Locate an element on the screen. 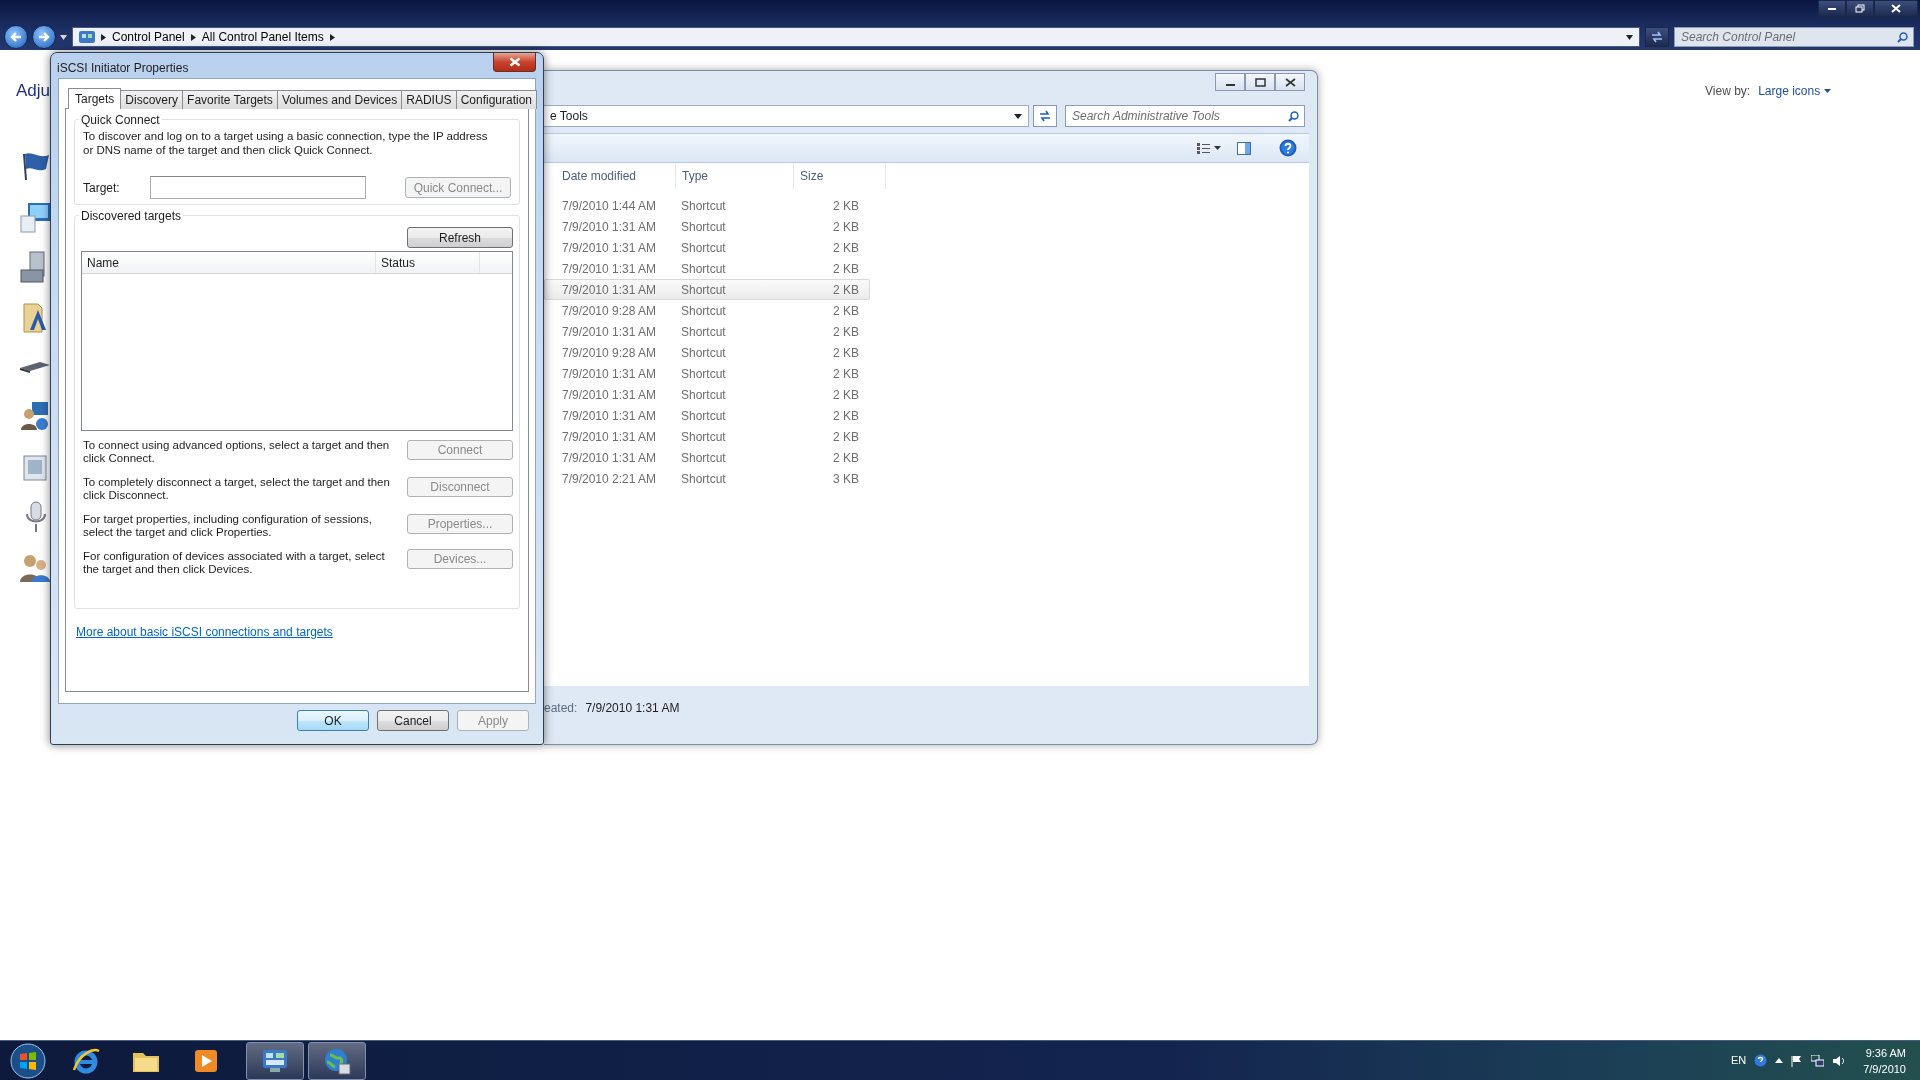  instruction-text: To completely disconnect a target, select the target and then click Disconnect. is located at coordinates (237, 489).